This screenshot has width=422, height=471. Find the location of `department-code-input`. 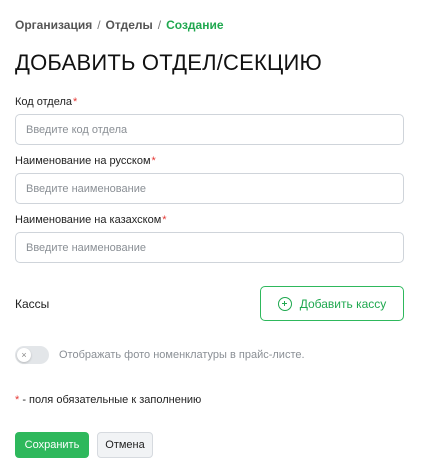

department-code-input is located at coordinates (209, 129).